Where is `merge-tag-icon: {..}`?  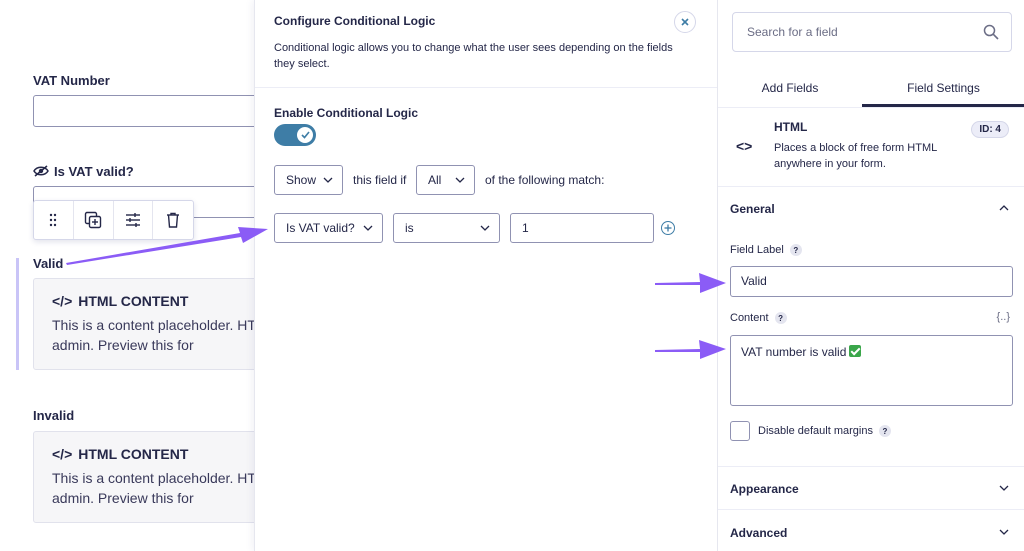 merge-tag-icon: {..} is located at coordinates (1003, 317).